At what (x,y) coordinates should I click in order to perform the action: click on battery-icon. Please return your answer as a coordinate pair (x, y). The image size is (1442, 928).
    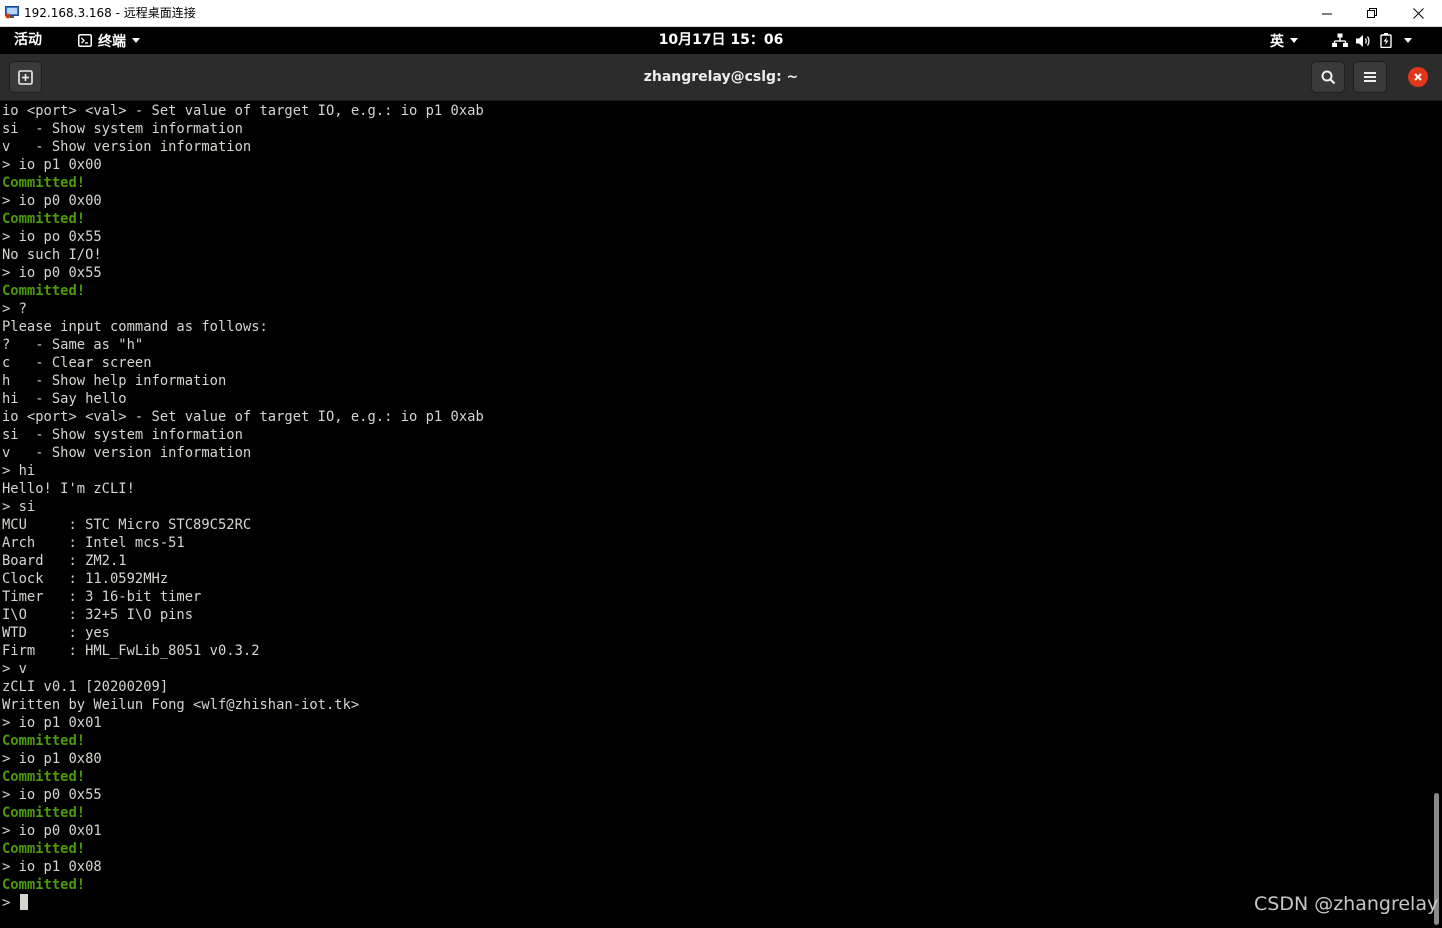
    Looking at the image, I should click on (1386, 40).